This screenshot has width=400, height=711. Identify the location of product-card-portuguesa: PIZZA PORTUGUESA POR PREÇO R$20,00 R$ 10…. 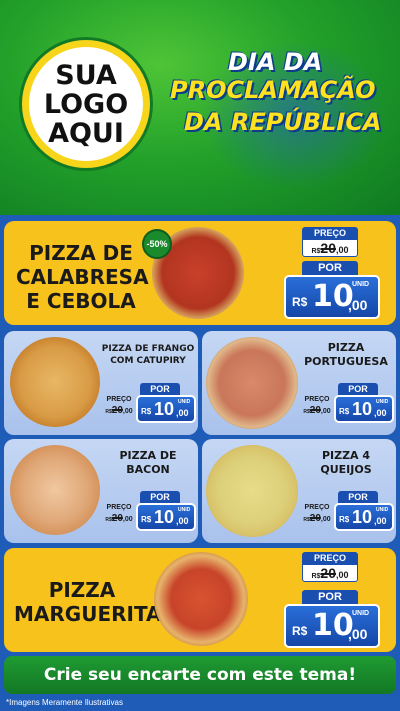
(299, 383).